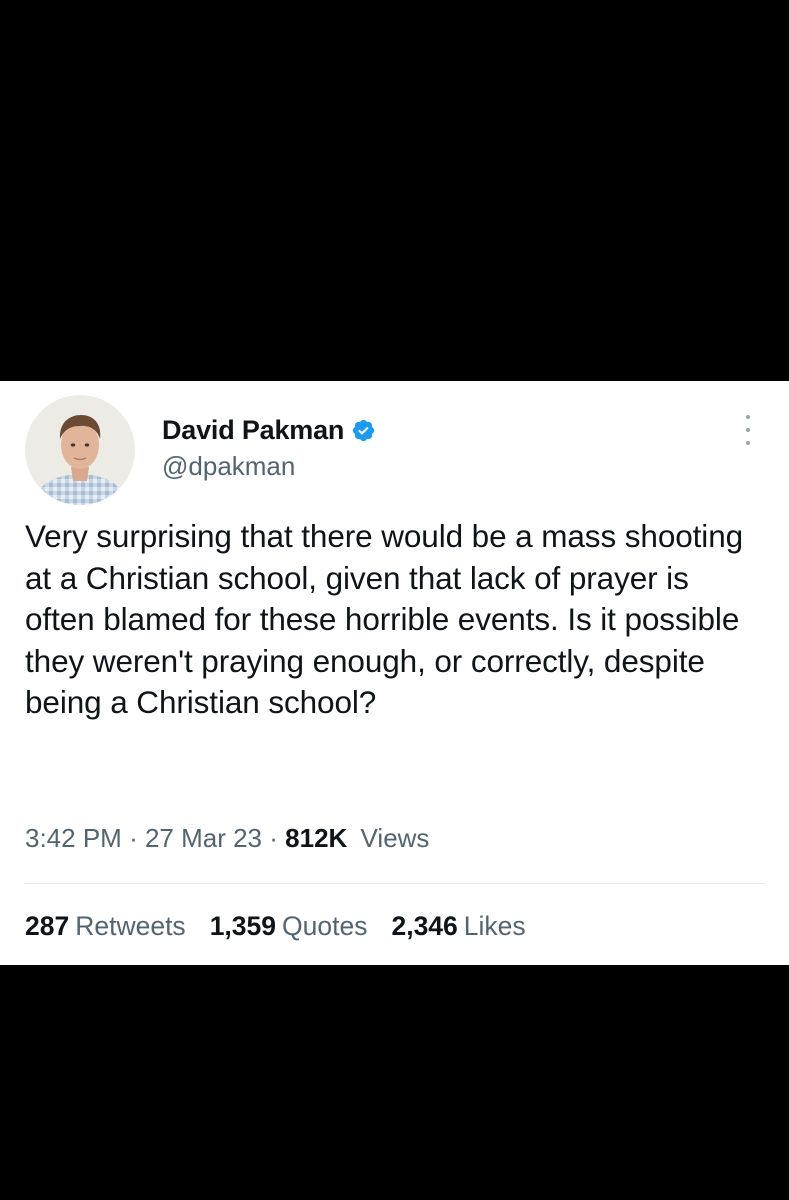 This screenshot has width=789, height=1200. I want to click on more-options-icon, so click(748, 430).